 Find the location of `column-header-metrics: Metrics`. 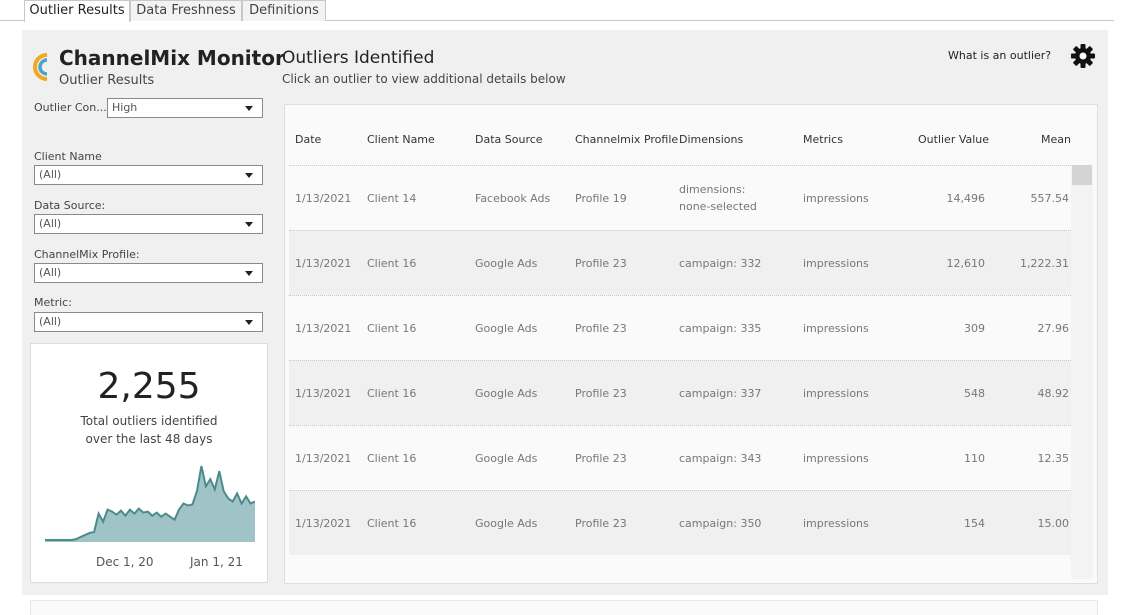

column-header-metrics: Metrics is located at coordinates (823, 139).